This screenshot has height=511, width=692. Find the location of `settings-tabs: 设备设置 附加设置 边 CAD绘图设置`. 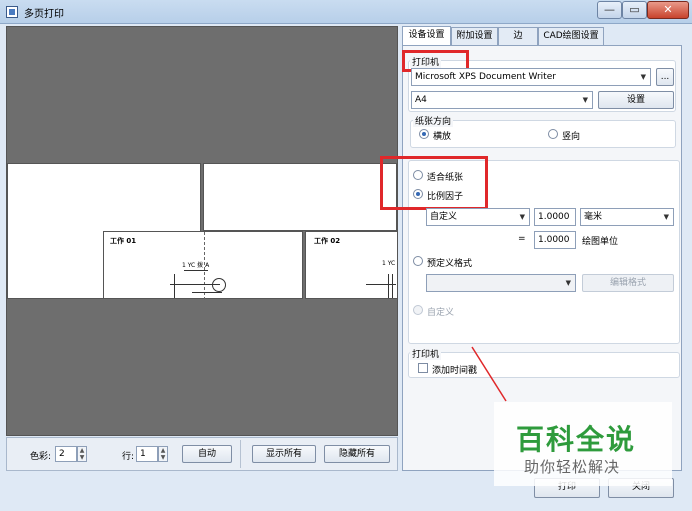

settings-tabs: 设备设置 附加设置 边 CAD绘图设置 is located at coordinates (542, 35).